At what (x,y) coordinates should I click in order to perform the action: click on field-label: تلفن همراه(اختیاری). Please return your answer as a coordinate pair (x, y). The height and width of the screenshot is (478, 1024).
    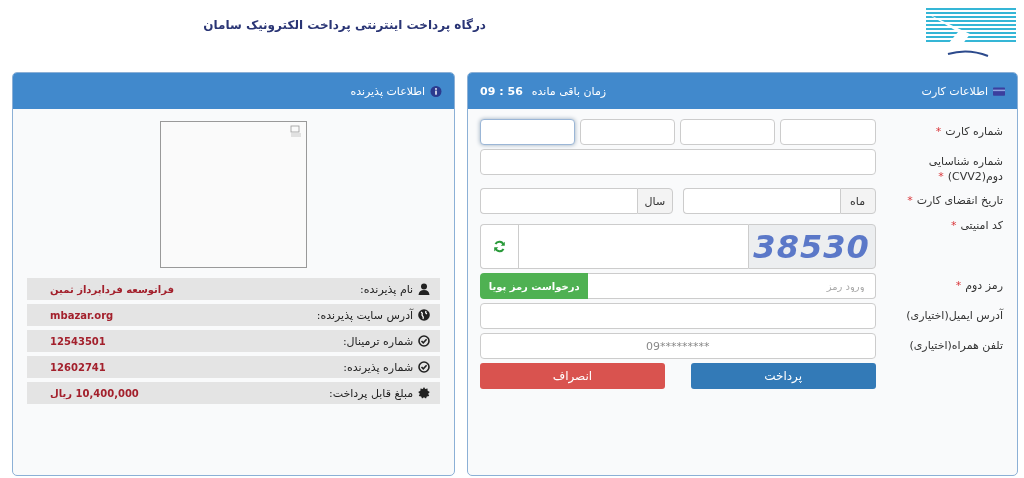
    Looking at the image, I should click on (956, 345).